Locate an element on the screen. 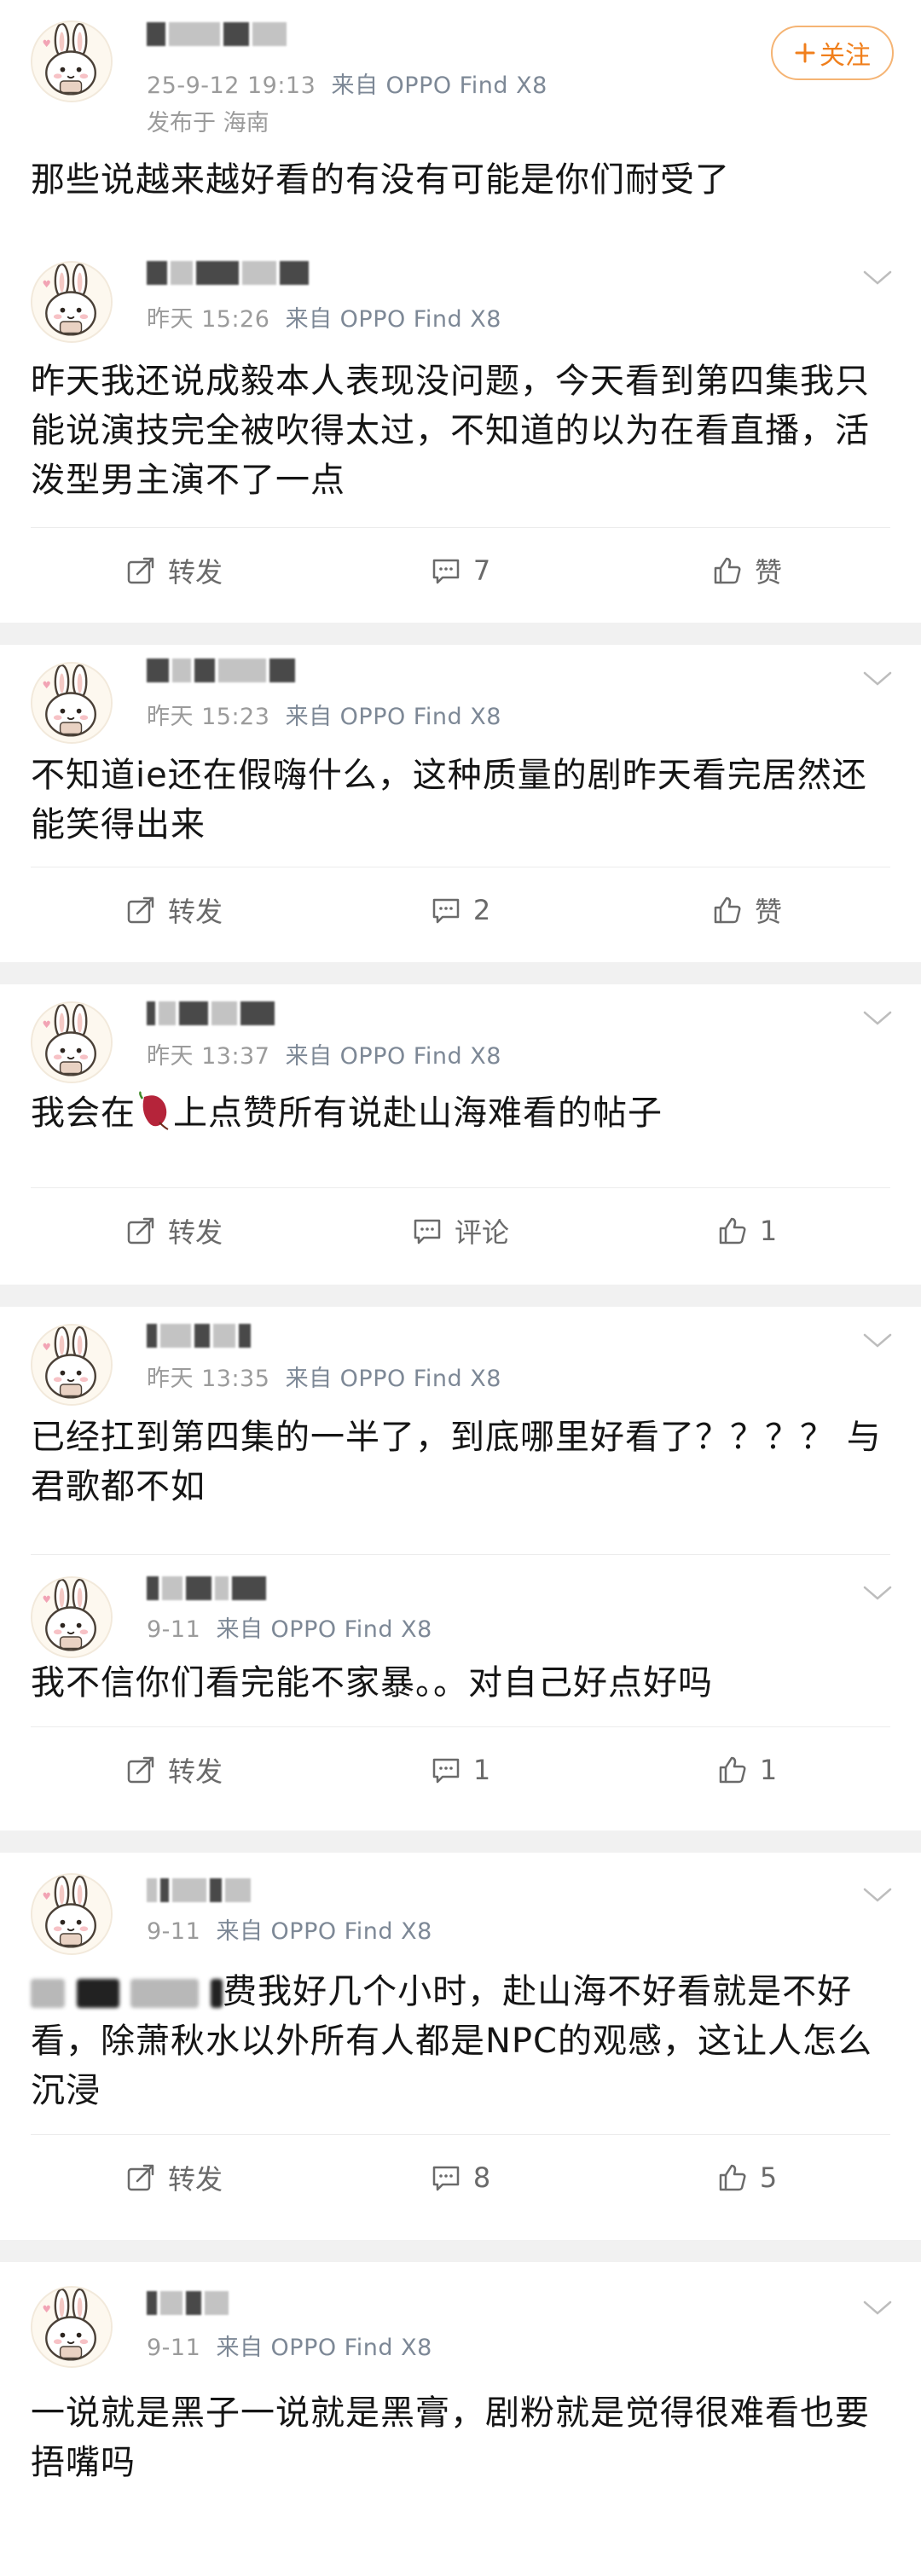  comment-button: 2 is located at coordinates (460, 909).